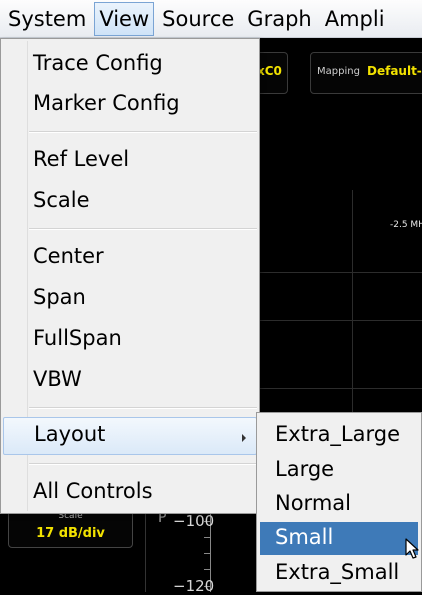 Image resolution: width=422 pixels, height=595 pixels. I want to click on submenu-item-label: Extra_Small, so click(337, 572).